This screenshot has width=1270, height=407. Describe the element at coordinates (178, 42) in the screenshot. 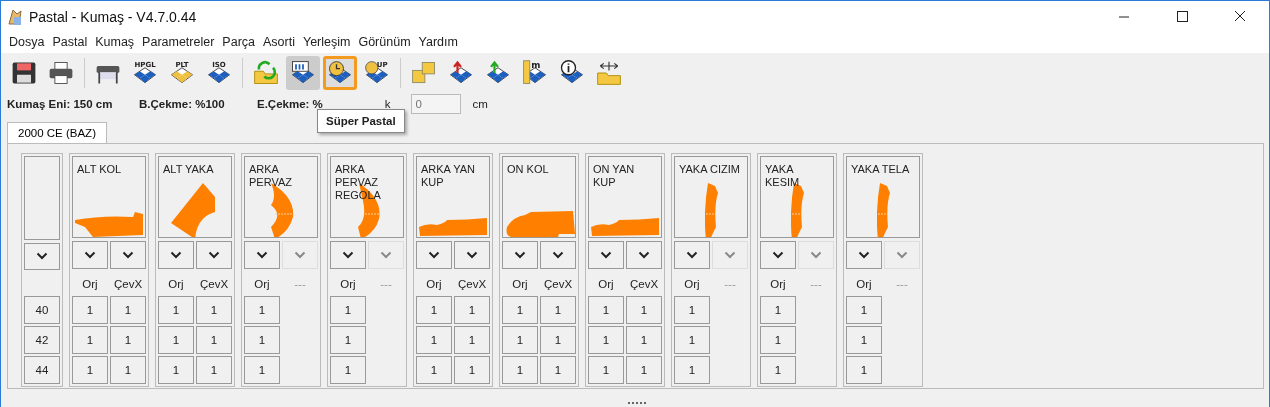

I see `menu-item: Parametreler` at that location.